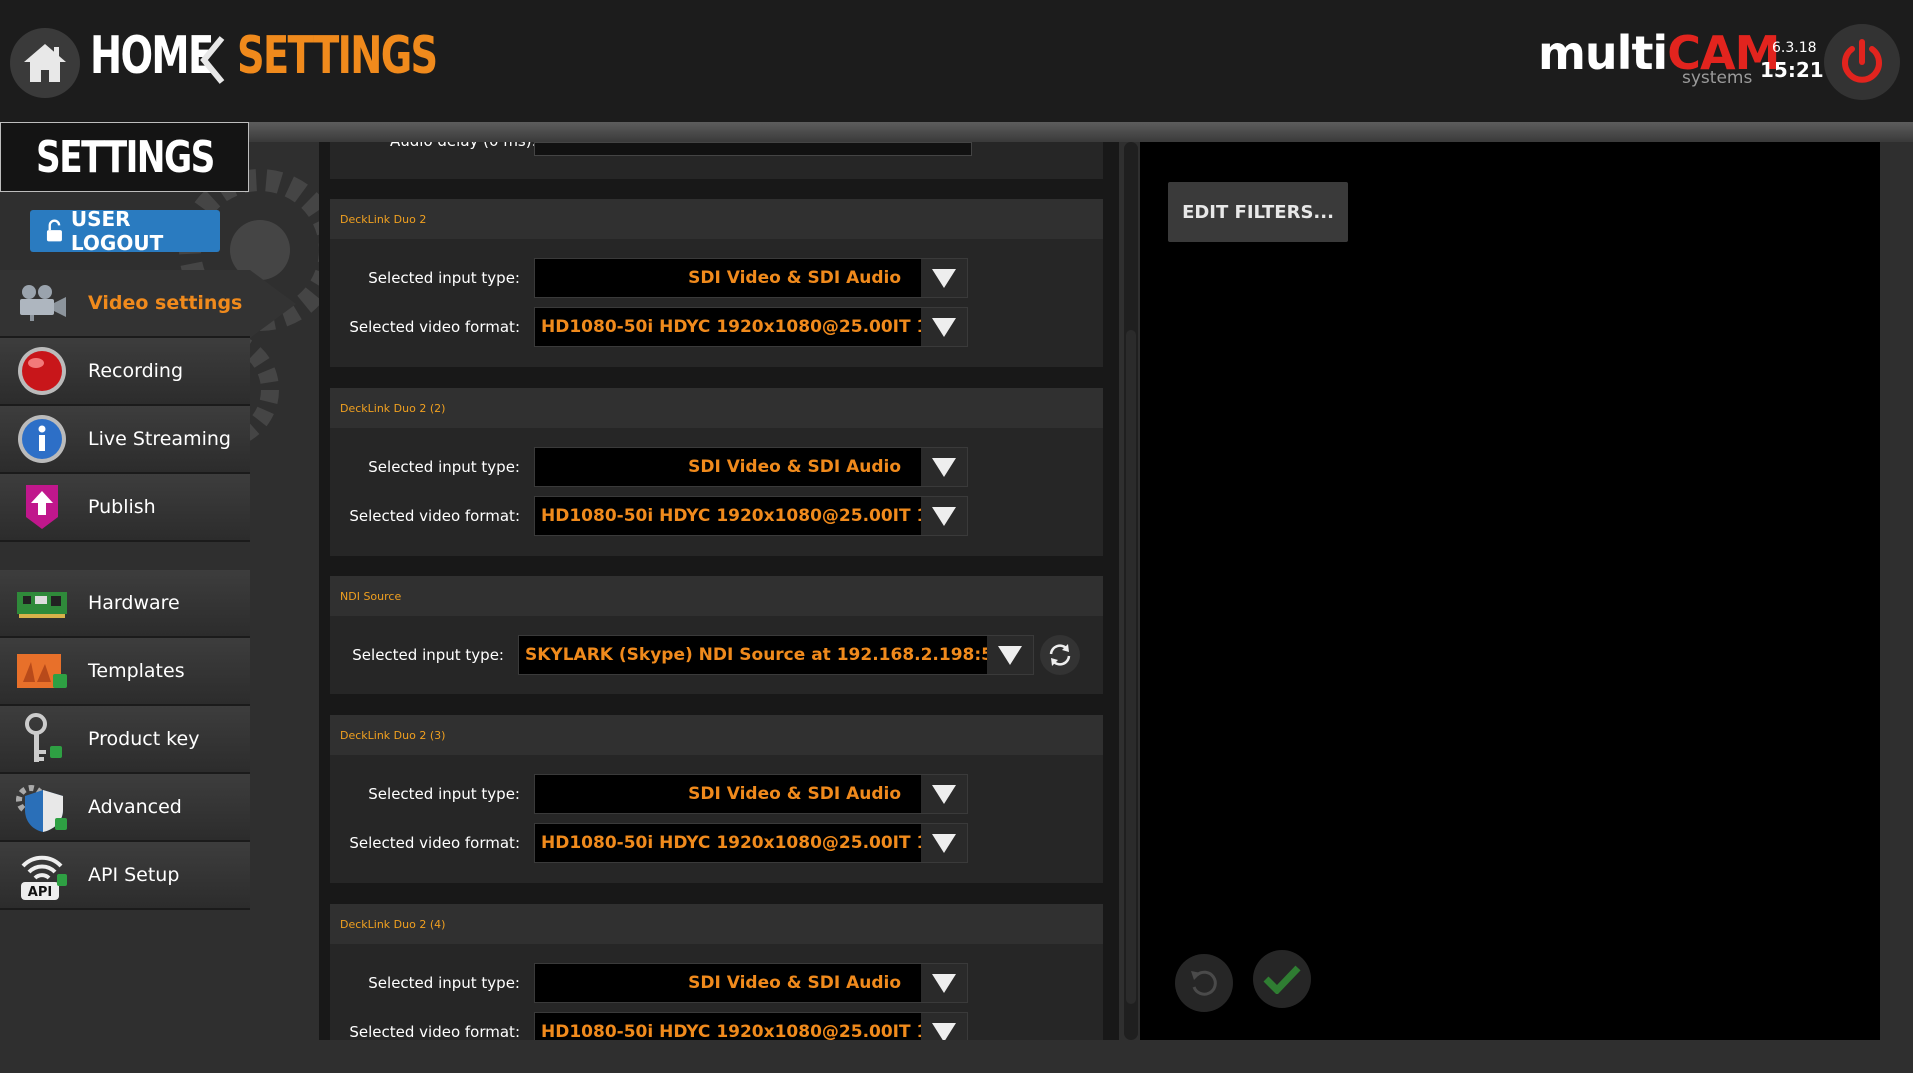 Image resolution: width=1913 pixels, height=1073 pixels. What do you see at coordinates (159, 439) in the screenshot?
I see `sidebar-item-label: Live Streaming` at bounding box center [159, 439].